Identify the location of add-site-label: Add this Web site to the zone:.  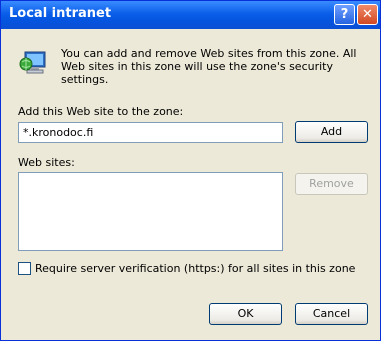
(101, 111).